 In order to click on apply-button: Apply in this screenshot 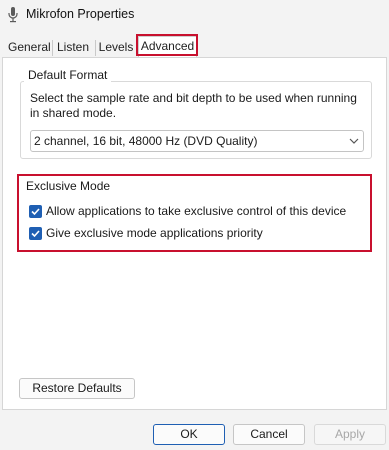, I will do `click(350, 434)`.